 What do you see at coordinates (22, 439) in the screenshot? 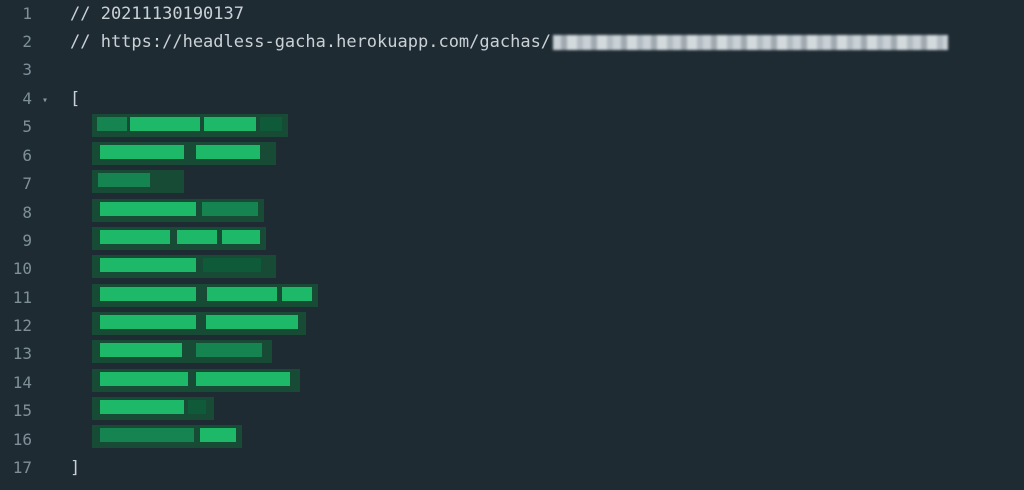
I see `line-number-16: 16` at bounding box center [22, 439].